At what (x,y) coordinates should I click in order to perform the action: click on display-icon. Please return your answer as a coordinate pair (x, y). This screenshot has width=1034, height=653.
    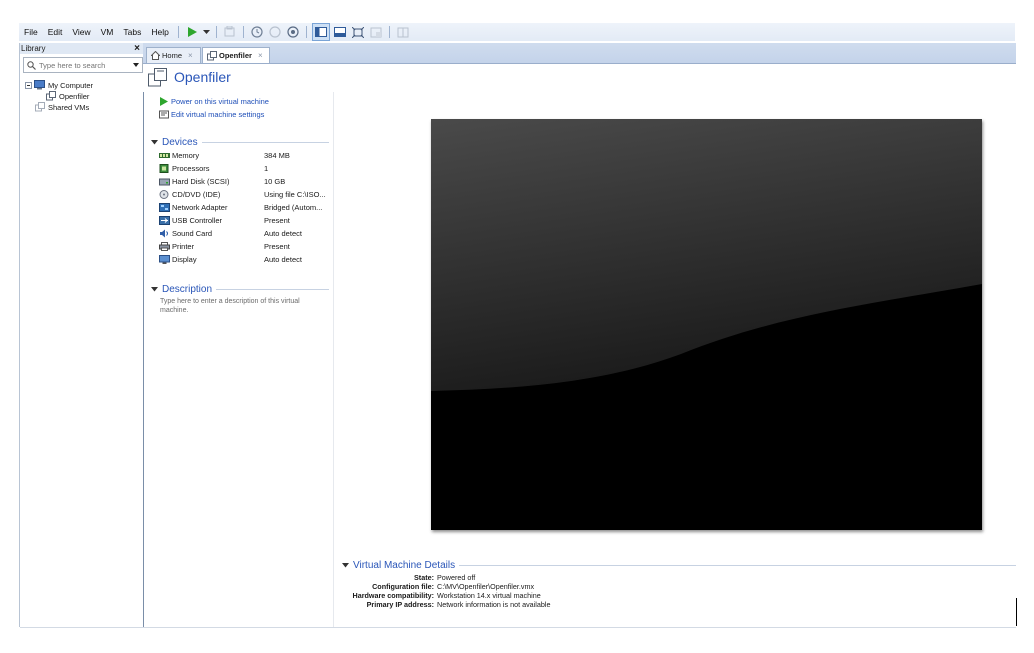
    Looking at the image, I should click on (164, 259).